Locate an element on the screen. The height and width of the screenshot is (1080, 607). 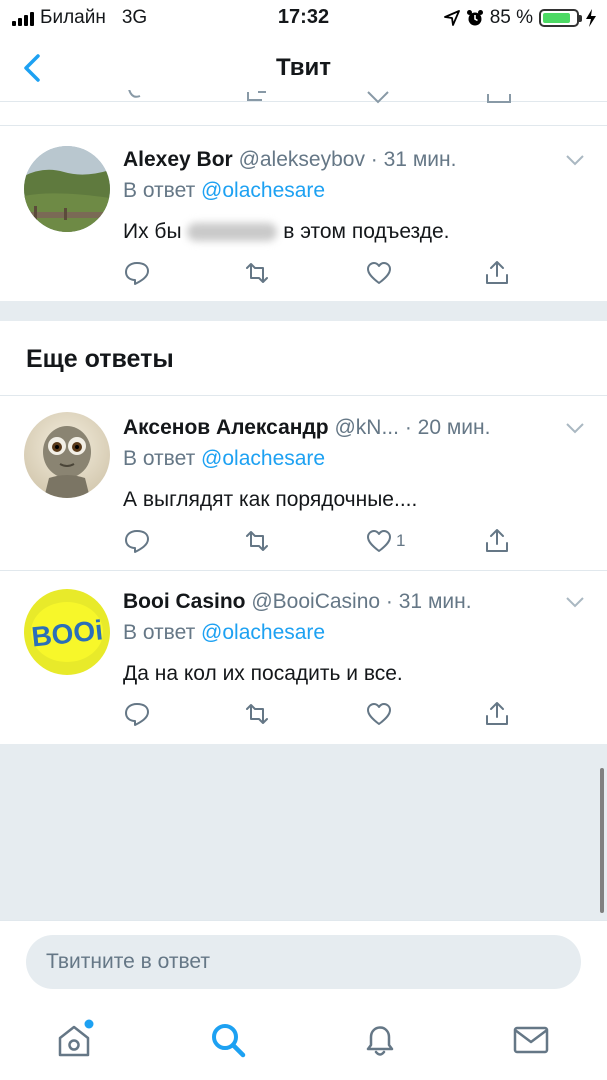
tweet-header: Аксенов Александр @kN... · 20 мин. is located at coordinates (306, 428).